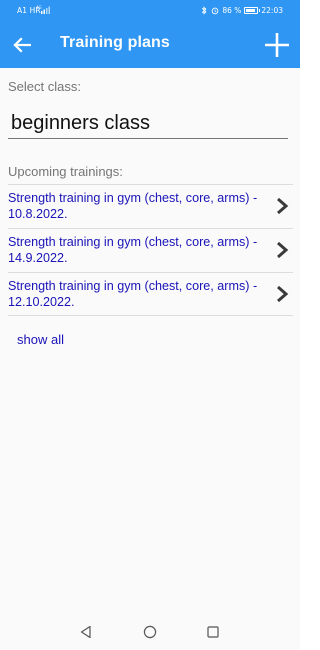 The height and width of the screenshot is (650, 320). I want to click on recents-square-icon, so click(213, 632).